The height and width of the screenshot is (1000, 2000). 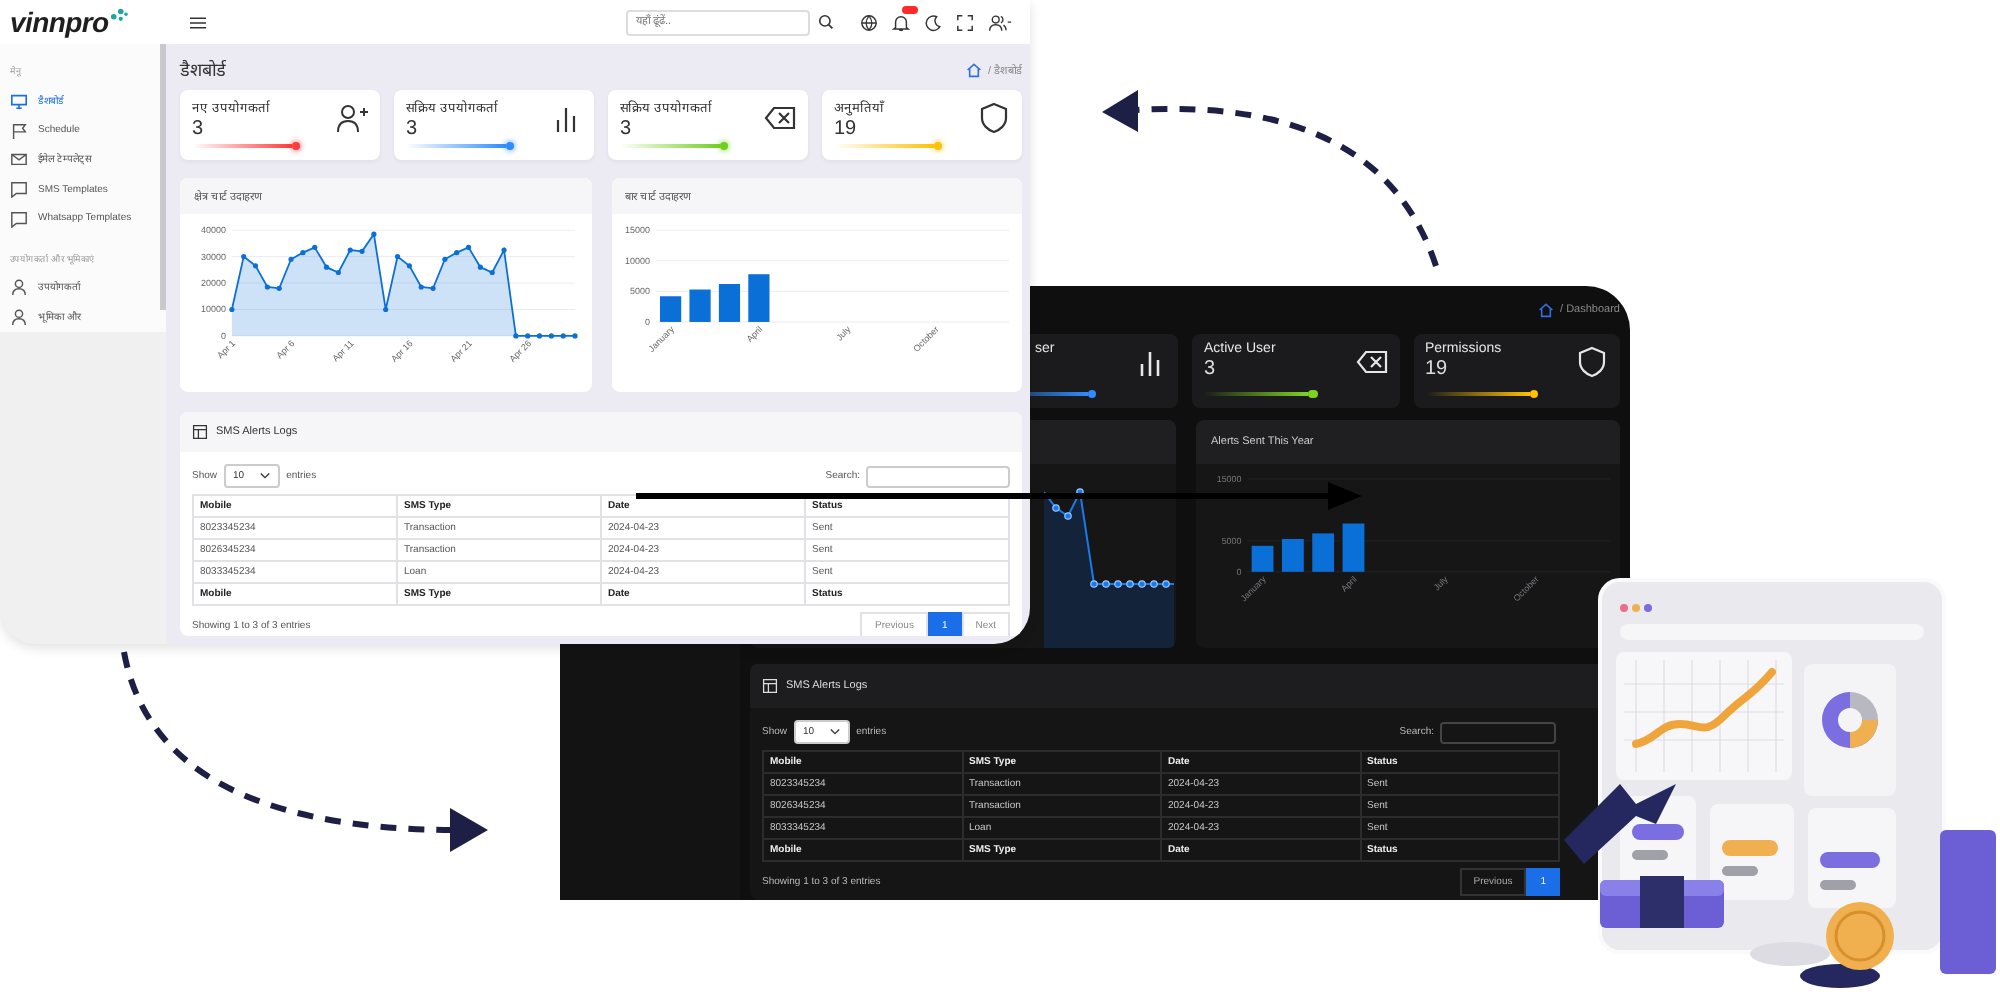 I want to click on page-title: डैशबोर्ड, so click(x=203, y=70).